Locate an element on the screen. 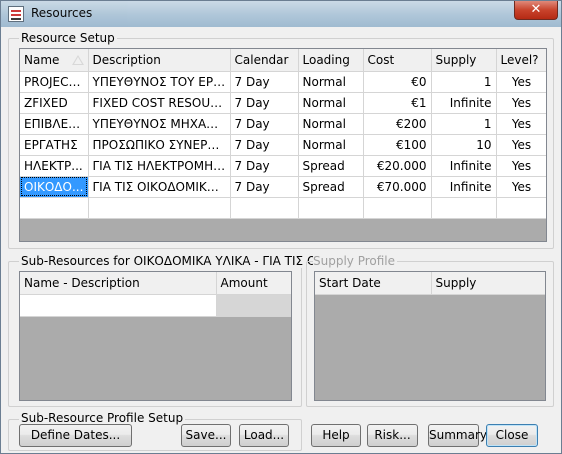 The height and width of the screenshot is (454, 562). column-header-level: Level? is located at coordinates (521, 60).